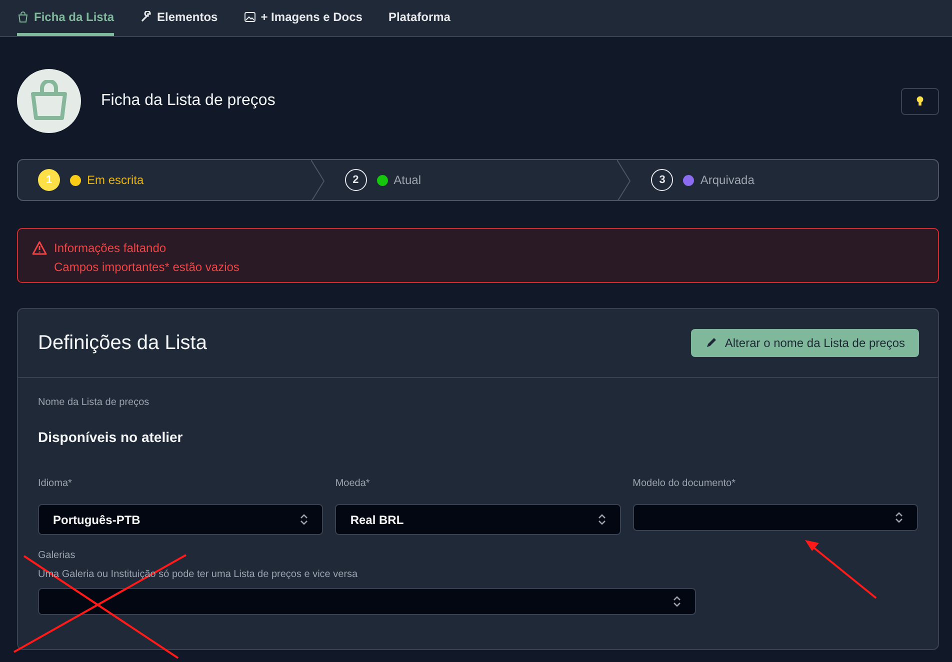 The width and height of the screenshot is (952, 662). I want to click on field-label: Modelo do documento*, so click(684, 483).